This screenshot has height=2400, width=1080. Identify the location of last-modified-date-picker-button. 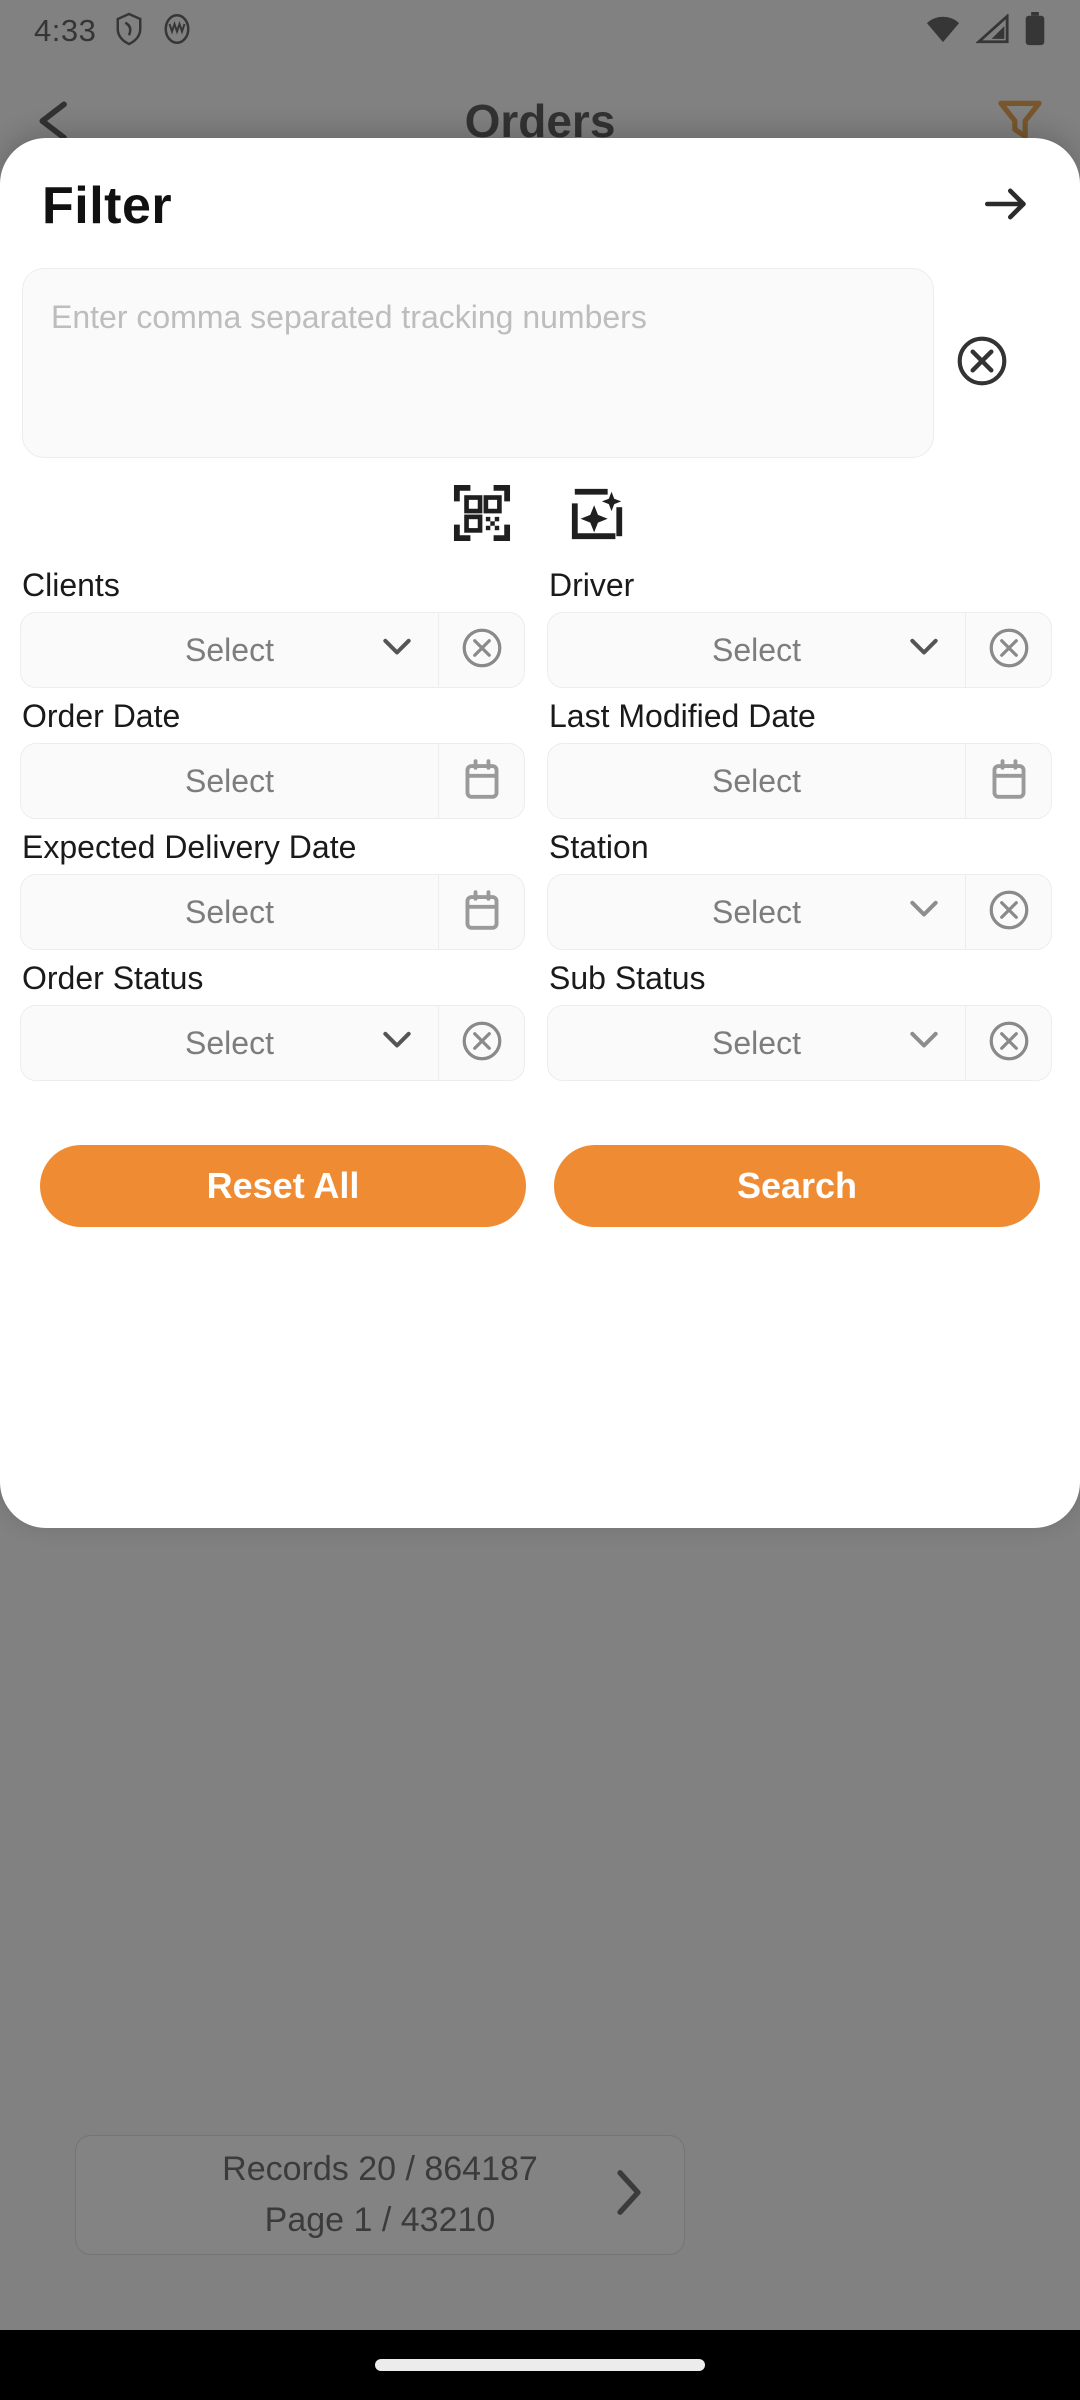
(1008, 781).